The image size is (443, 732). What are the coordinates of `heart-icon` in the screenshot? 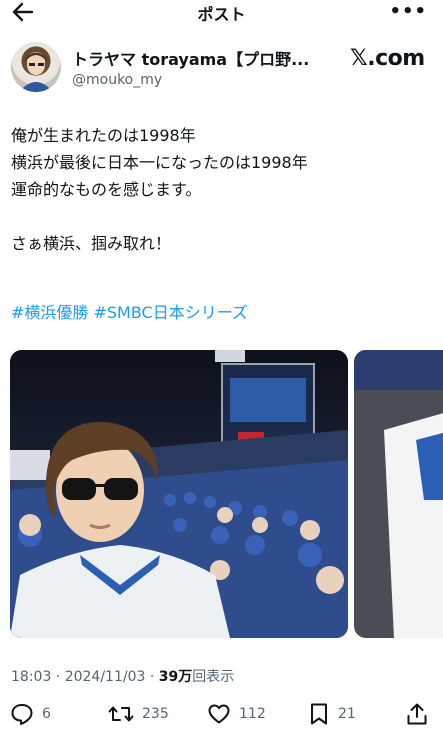 It's located at (219, 714).